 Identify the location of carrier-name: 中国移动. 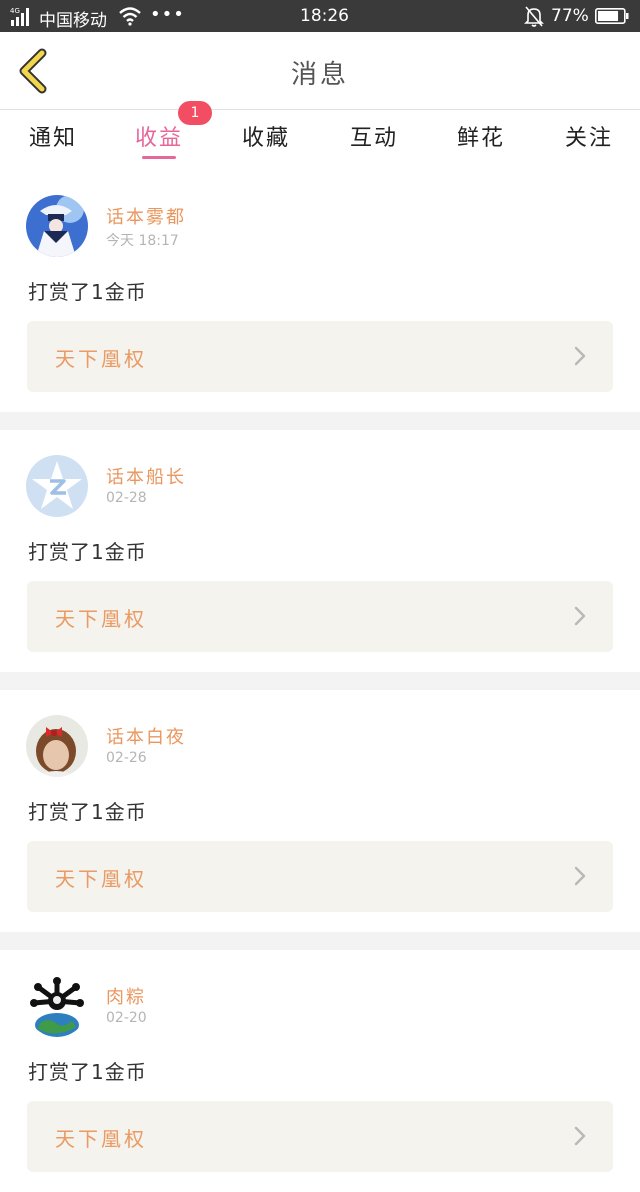
(73, 21).